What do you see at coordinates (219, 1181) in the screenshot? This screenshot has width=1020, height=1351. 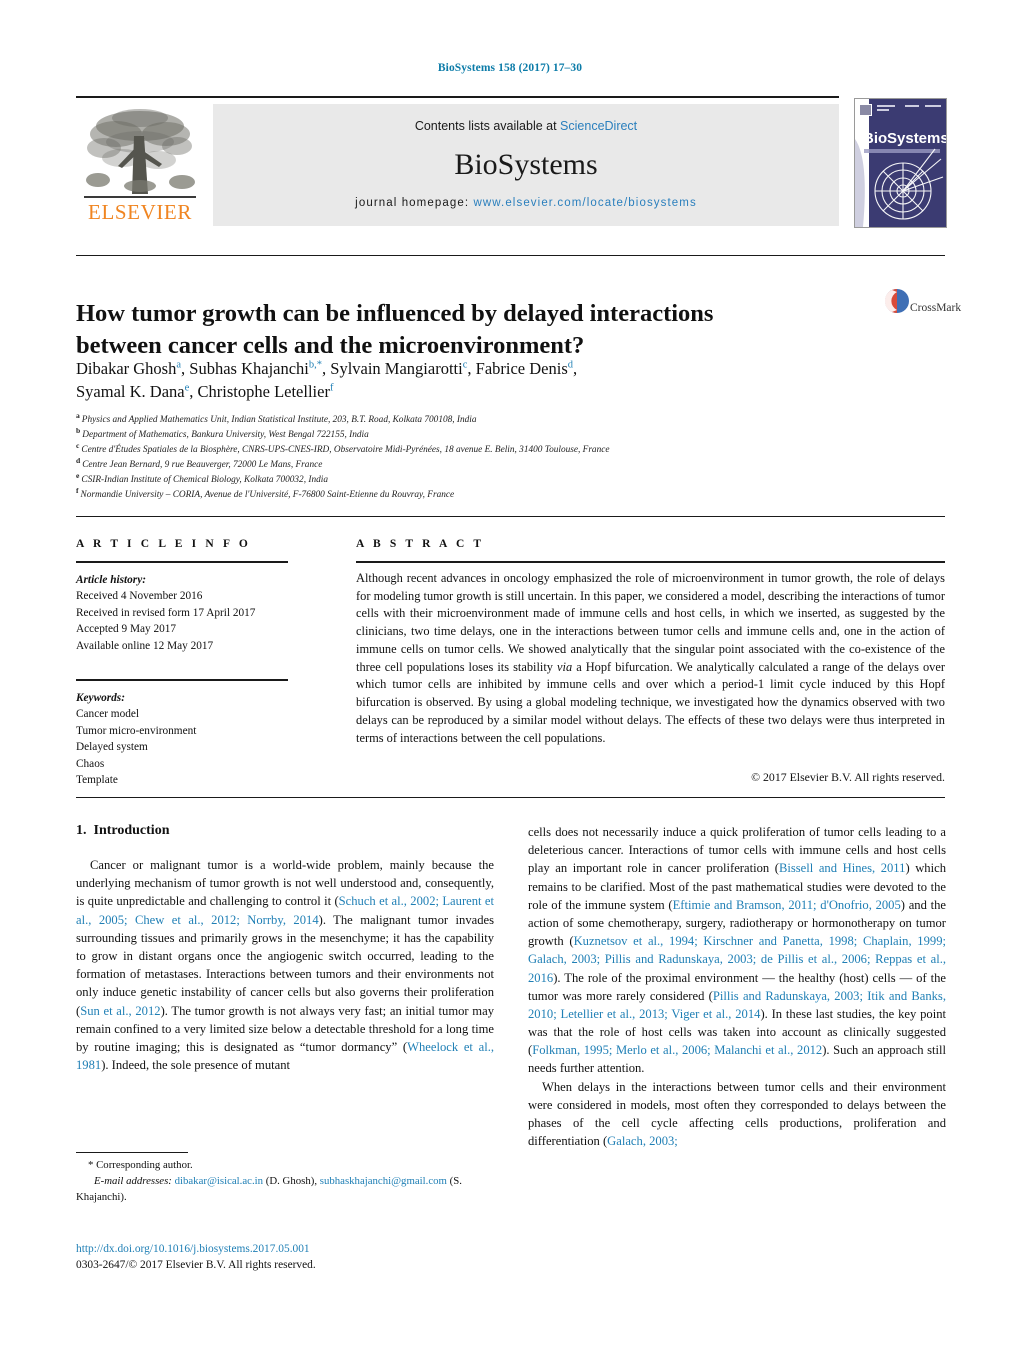 I see `email-link-ghosh: dibakar@isical.ac.in` at bounding box center [219, 1181].